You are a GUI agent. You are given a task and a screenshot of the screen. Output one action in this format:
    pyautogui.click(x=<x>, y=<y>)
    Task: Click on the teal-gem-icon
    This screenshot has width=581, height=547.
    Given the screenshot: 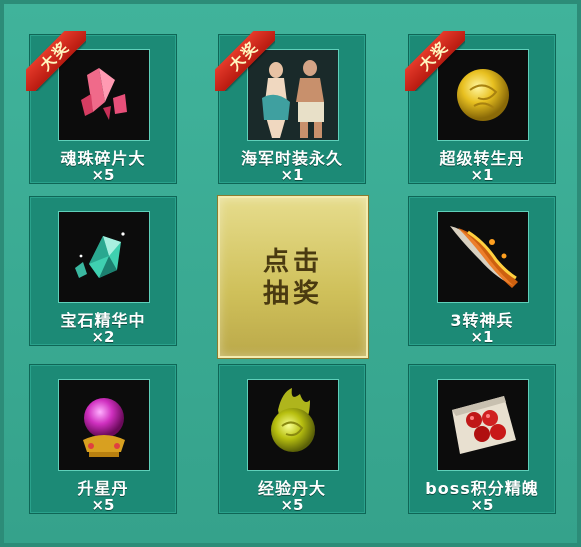 What is the action you would take?
    pyautogui.click(x=104, y=257)
    